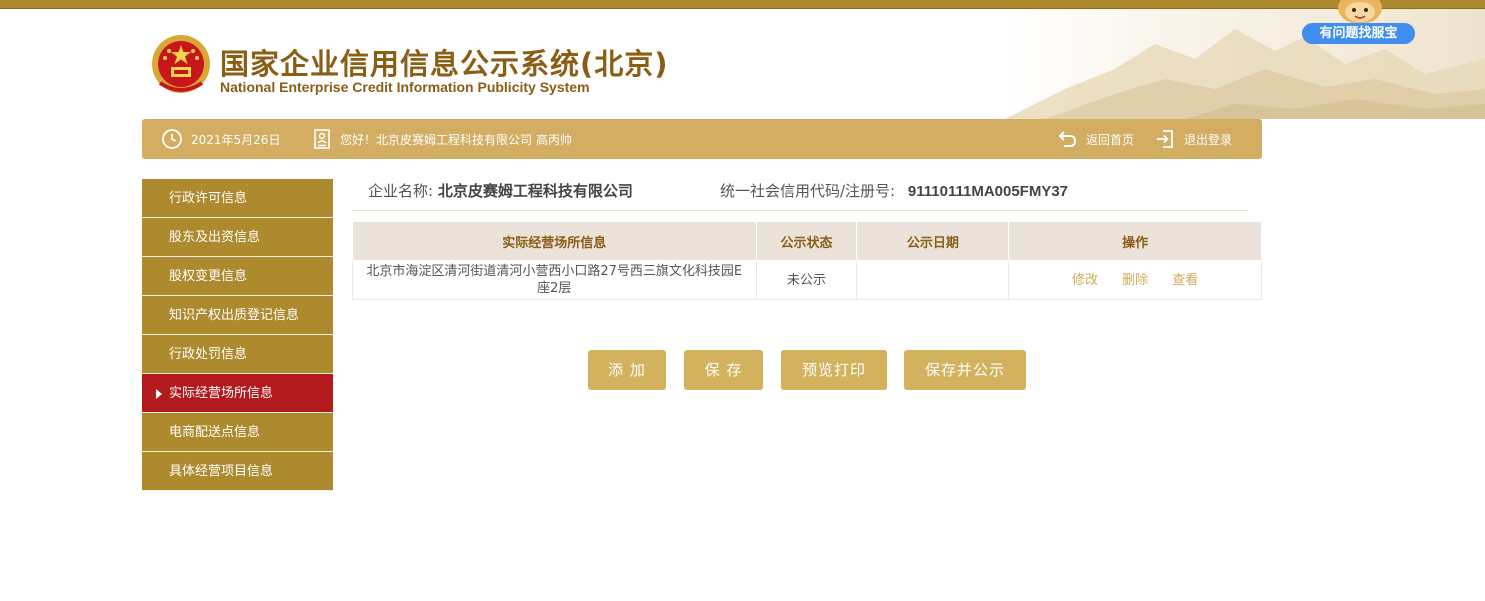 The image size is (1485, 601). Describe the element at coordinates (237, 198) in the screenshot. I see `sidebar-item-admin-license: 行政许可信息` at that location.